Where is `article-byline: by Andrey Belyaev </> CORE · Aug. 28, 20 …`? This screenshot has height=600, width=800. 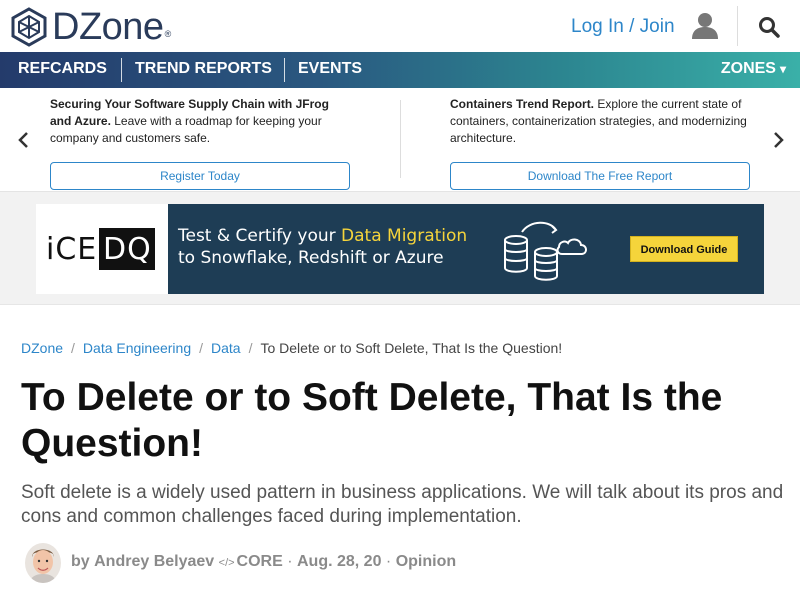
article-byline: by Andrey Belyaev </> CORE · Aug. 28, 20 … is located at coordinates (321, 562).